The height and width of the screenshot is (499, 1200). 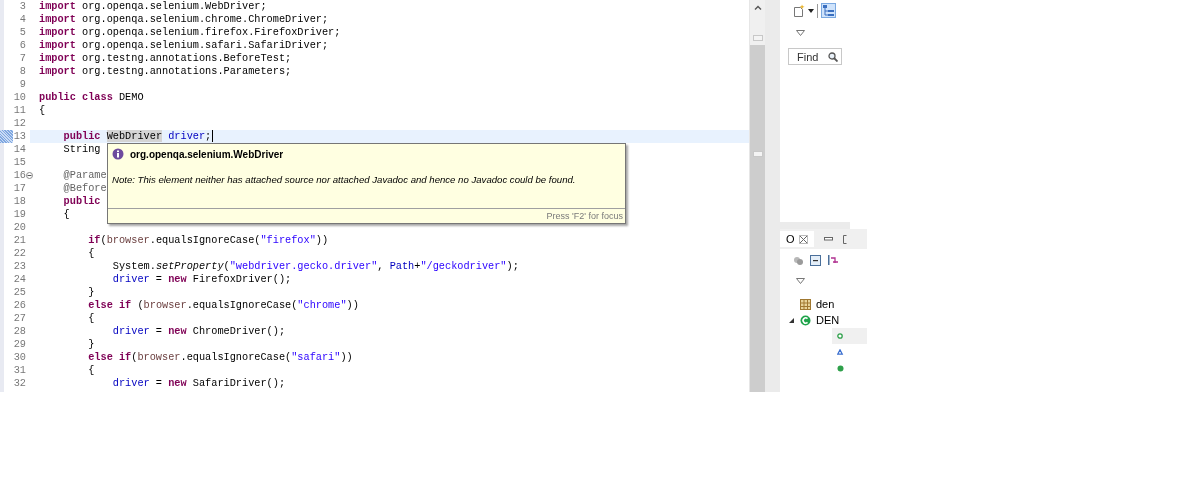 I want to click on code-line: String, so click(x=81, y=149).